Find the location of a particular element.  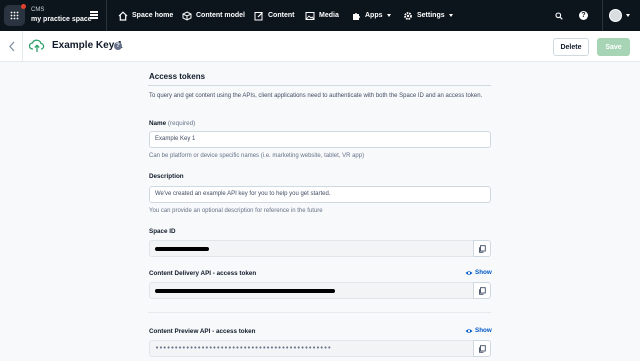

description-label: Description is located at coordinates (166, 176).